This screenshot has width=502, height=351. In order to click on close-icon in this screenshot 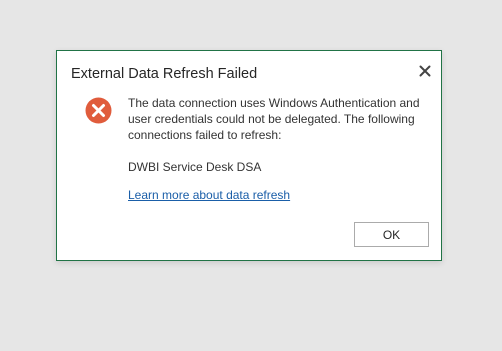, I will do `click(425, 71)`.